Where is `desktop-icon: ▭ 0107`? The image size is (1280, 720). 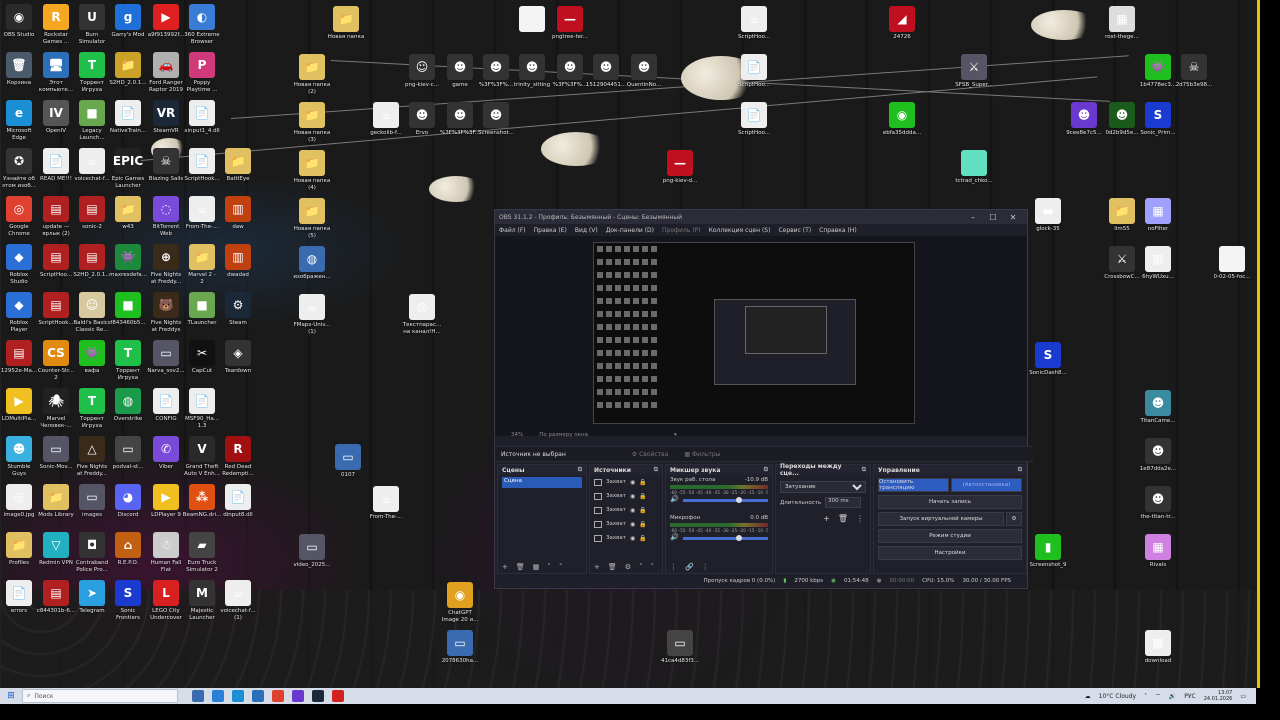
desktop-icon: ▭ 0107 is located at coordinates (348, 461).